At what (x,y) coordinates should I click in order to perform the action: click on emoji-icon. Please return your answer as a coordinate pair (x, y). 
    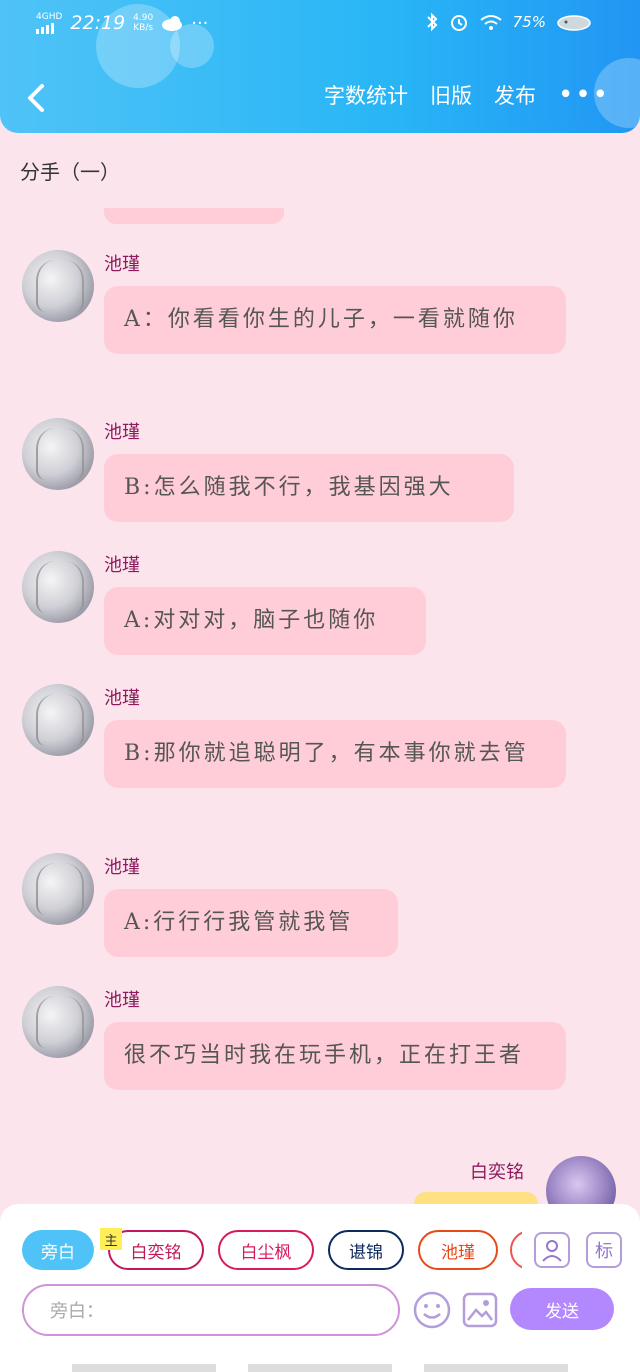
    Looking at the image, I should click on (432, 1310).